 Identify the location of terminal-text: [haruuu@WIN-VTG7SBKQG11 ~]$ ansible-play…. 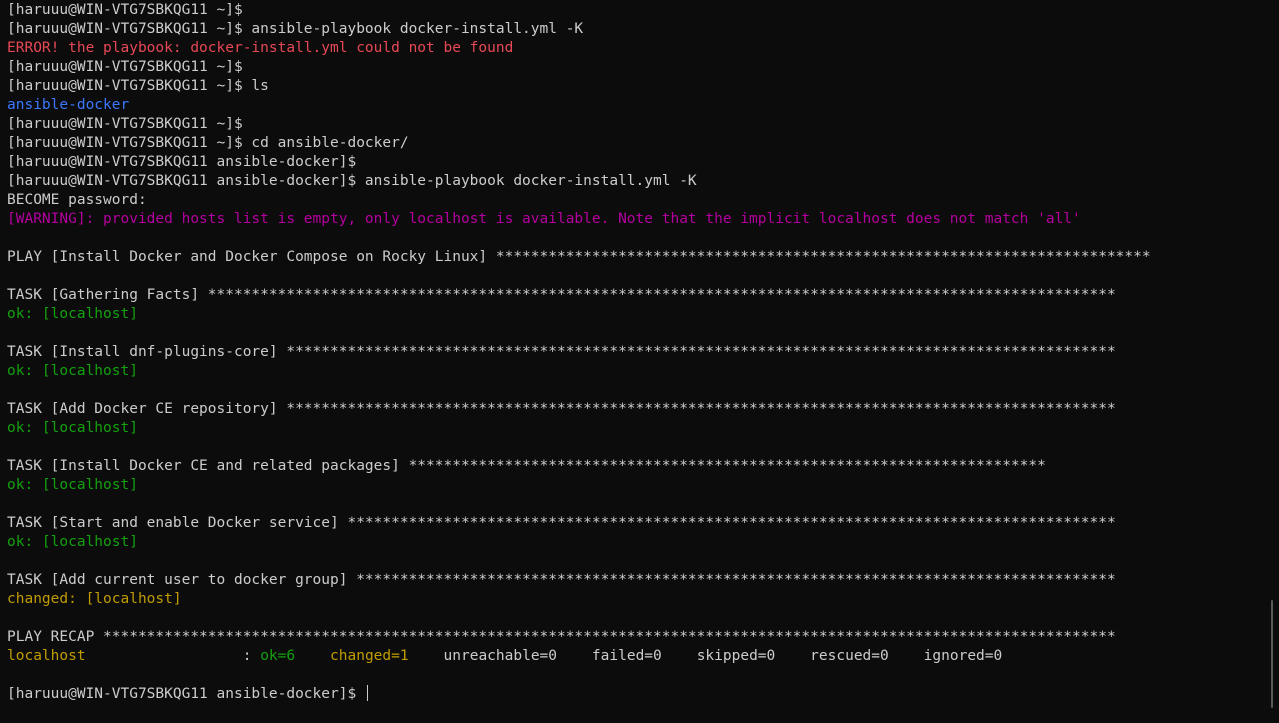
(295, 29).